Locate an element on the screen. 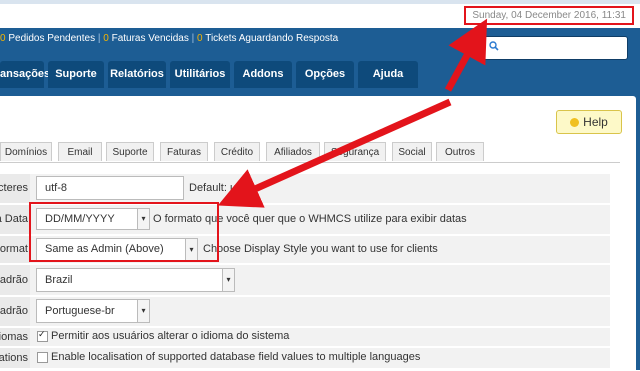  pending-orders-label: Pedidos Pendentes is located at coordinates (51, 38).